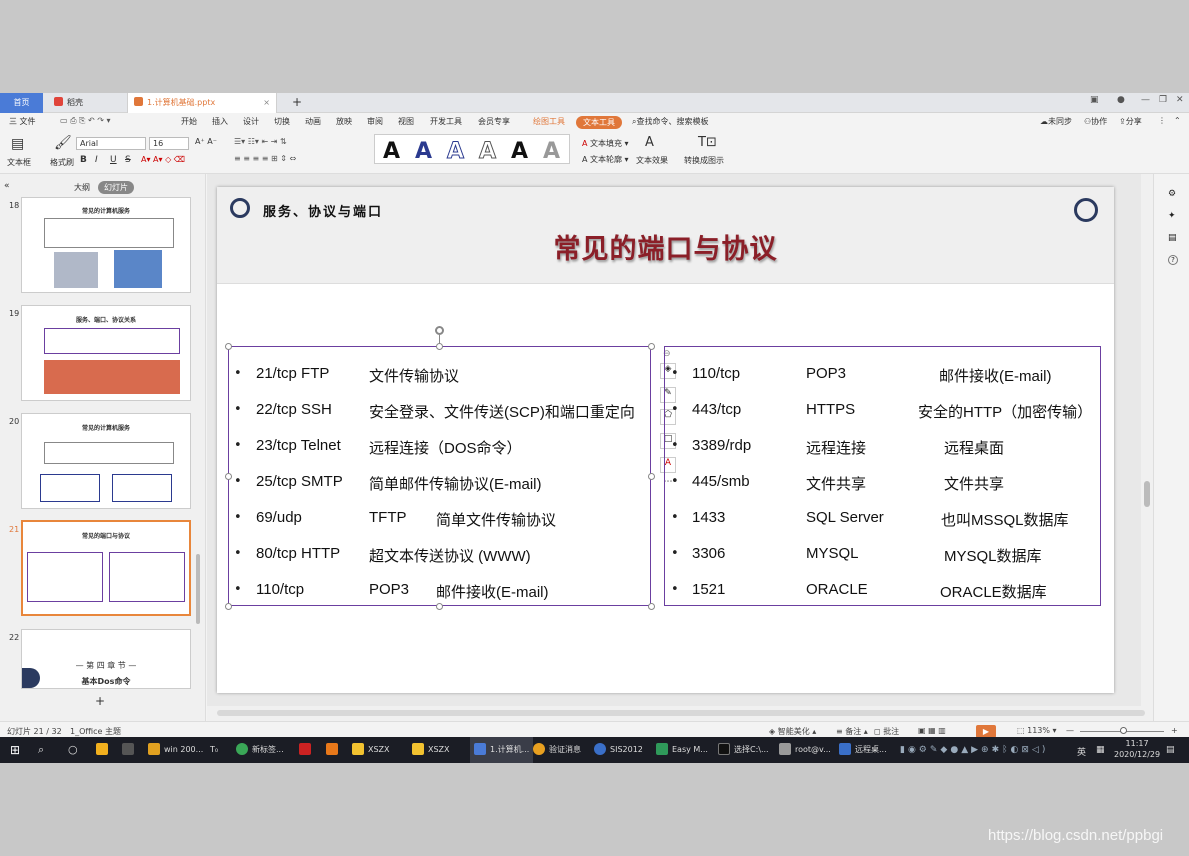 Image resolution: width=1189 pixels, height=856 pixels. What do you see at coordinates (294, 103) in the screenshot?
I see `new-tab-button: +` at bounding box center [294, 103].